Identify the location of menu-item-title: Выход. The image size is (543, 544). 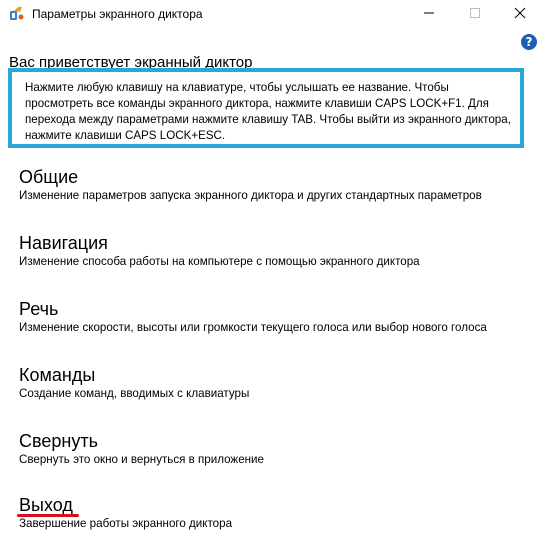
(46, 505).